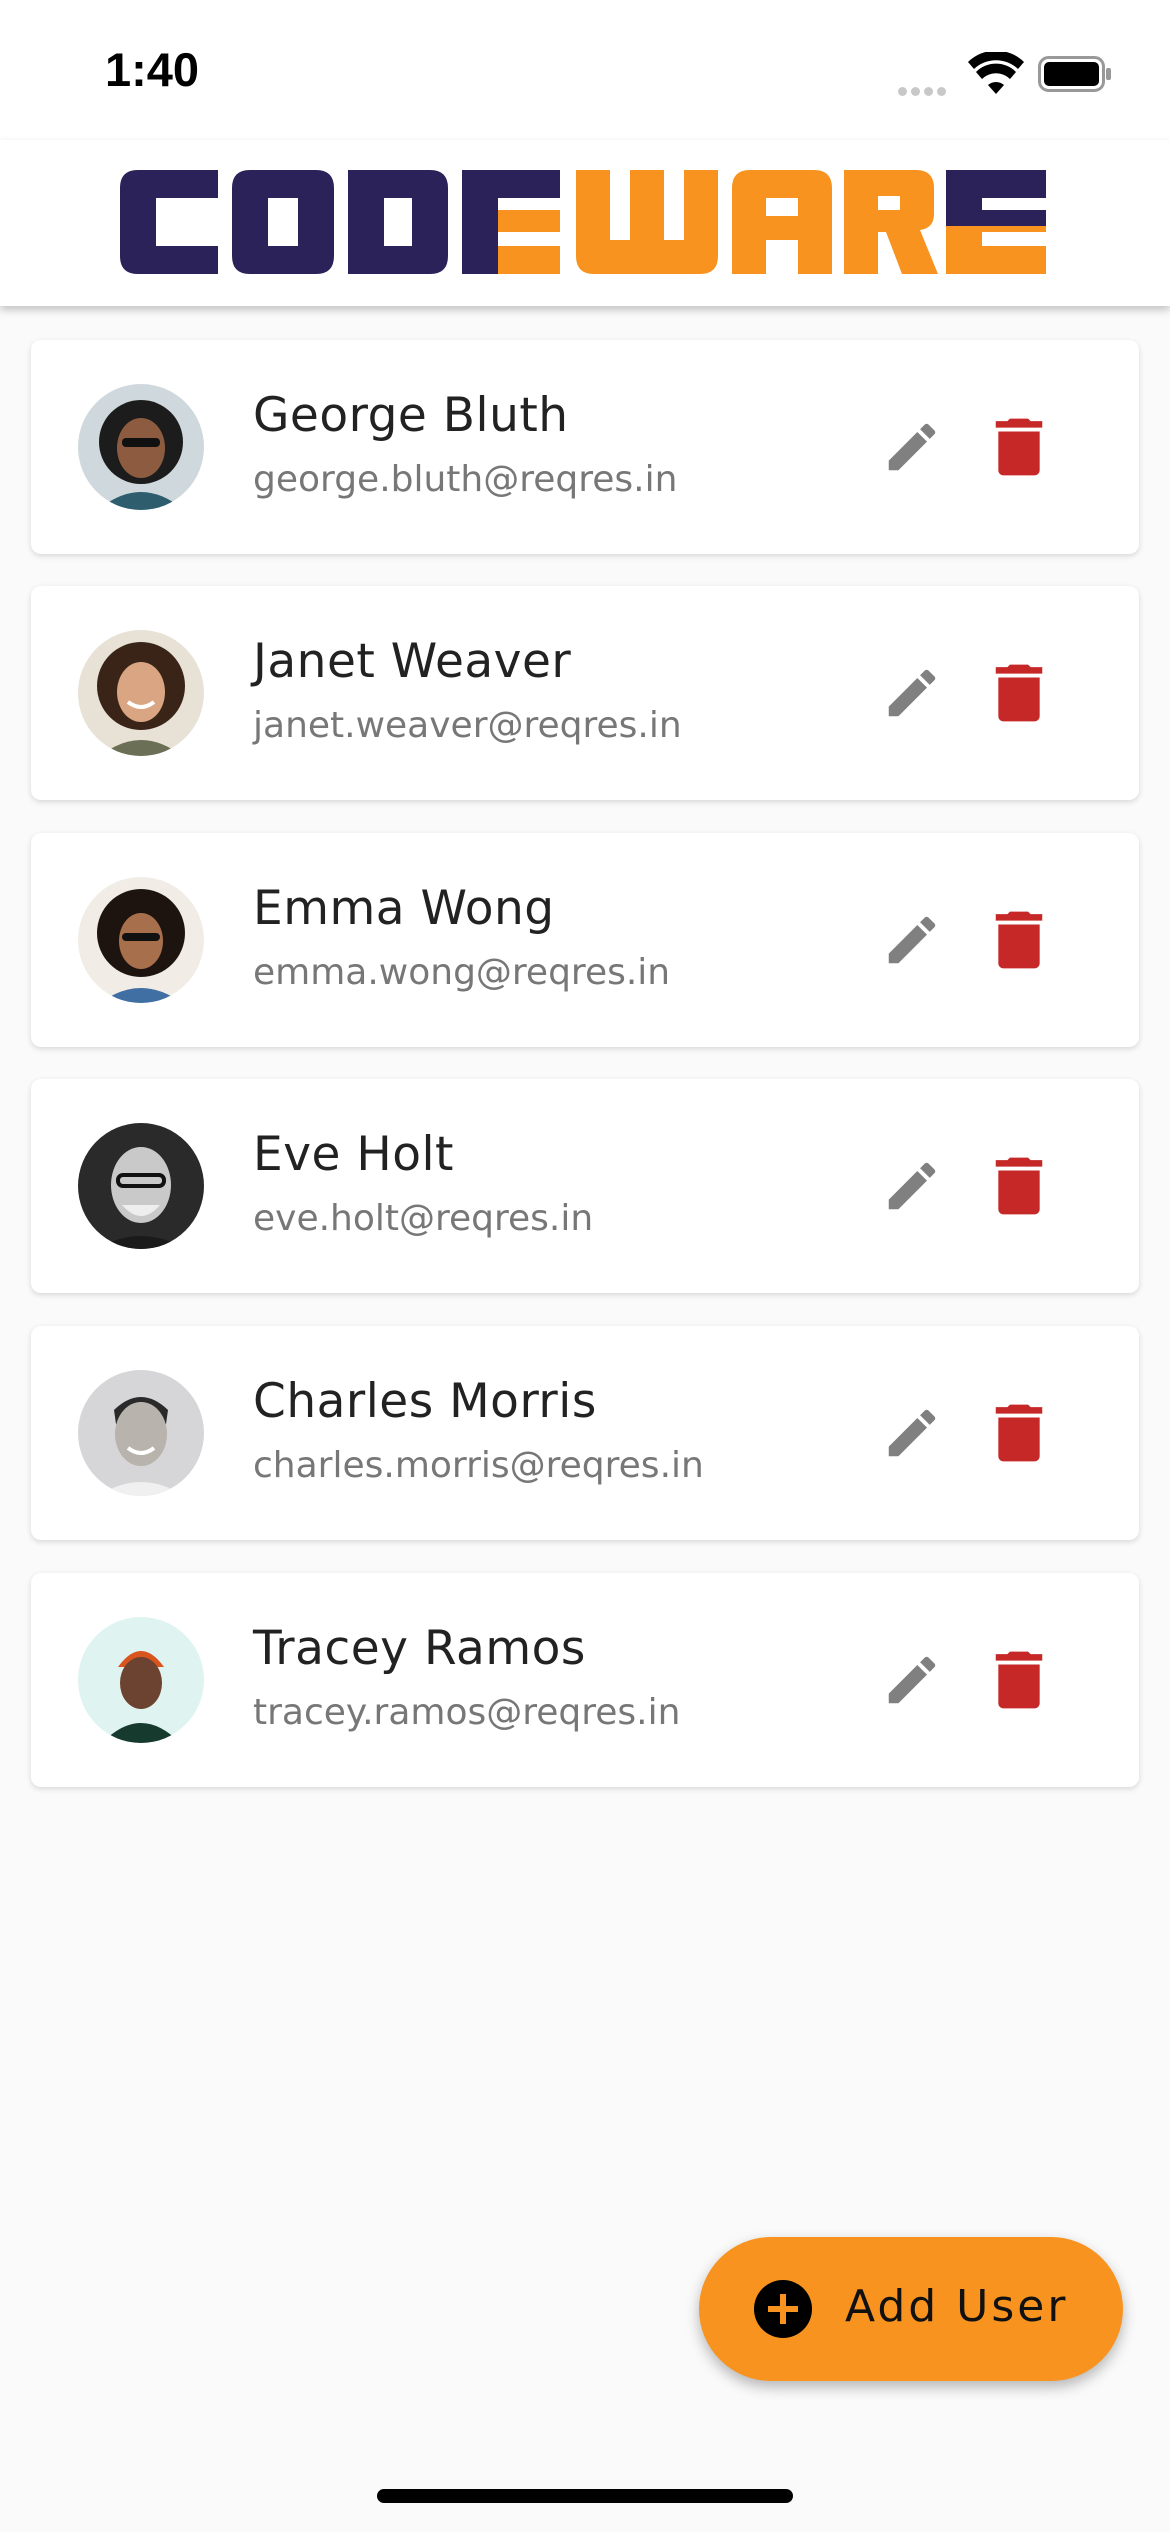  I want to click on plus-circle-icon, so click(783, 2309).